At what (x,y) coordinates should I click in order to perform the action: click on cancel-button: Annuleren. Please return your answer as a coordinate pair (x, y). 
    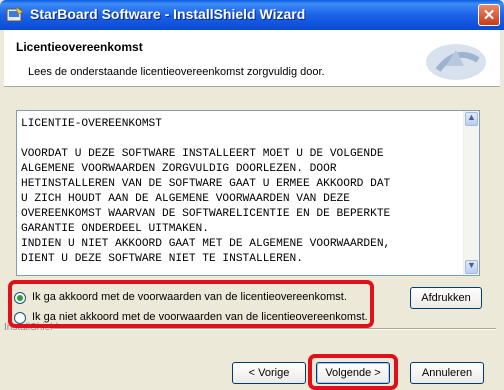
    Looking at the image, I should click on (447, 373).